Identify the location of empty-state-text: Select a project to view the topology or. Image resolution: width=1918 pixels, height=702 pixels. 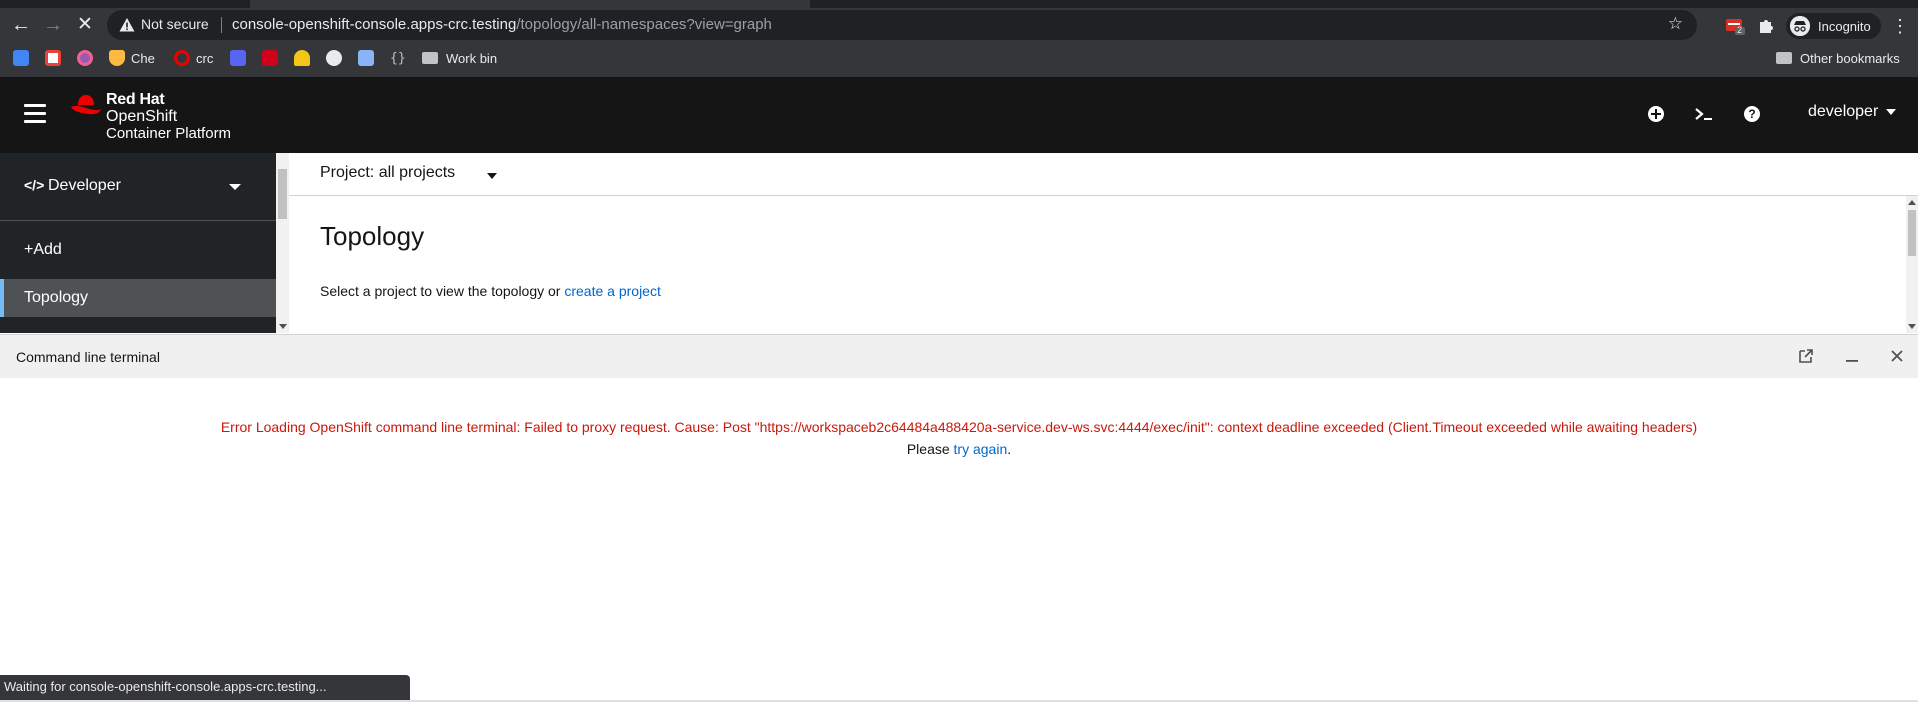
(440, 291).